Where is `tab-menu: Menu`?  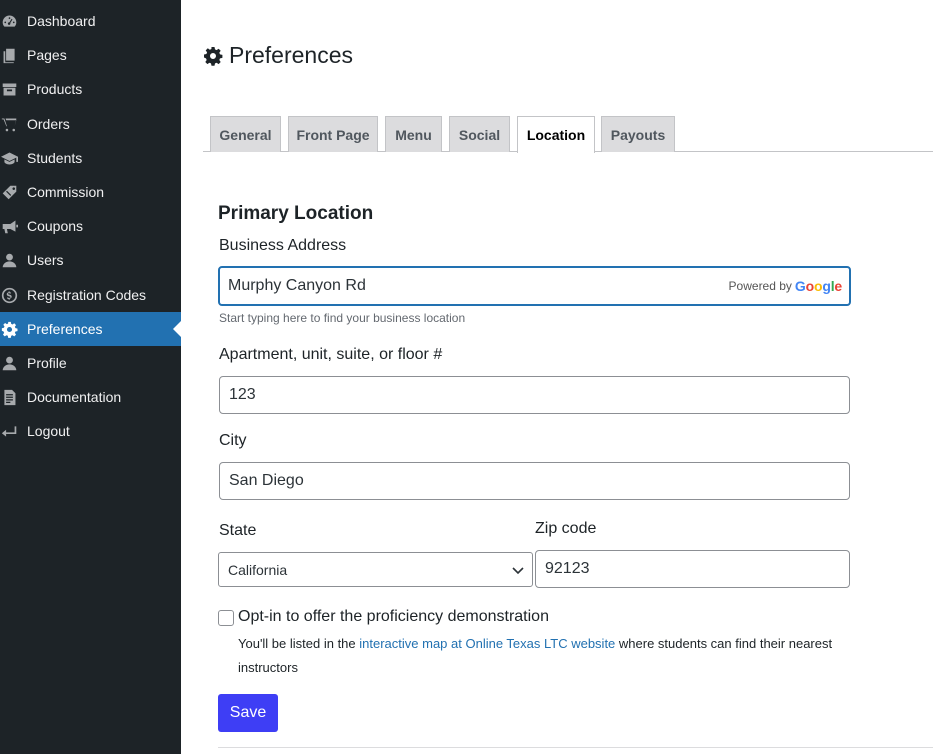
tab-menu: Menu is located at coordinates (413, 134).